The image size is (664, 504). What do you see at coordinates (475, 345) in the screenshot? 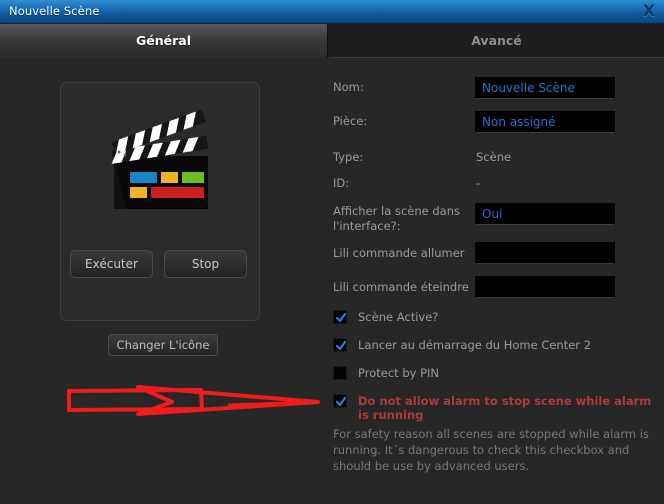
I see `checkbox-label-startup: Lancer au démarrage du Home Center 2` at bounding box center [475, 345].